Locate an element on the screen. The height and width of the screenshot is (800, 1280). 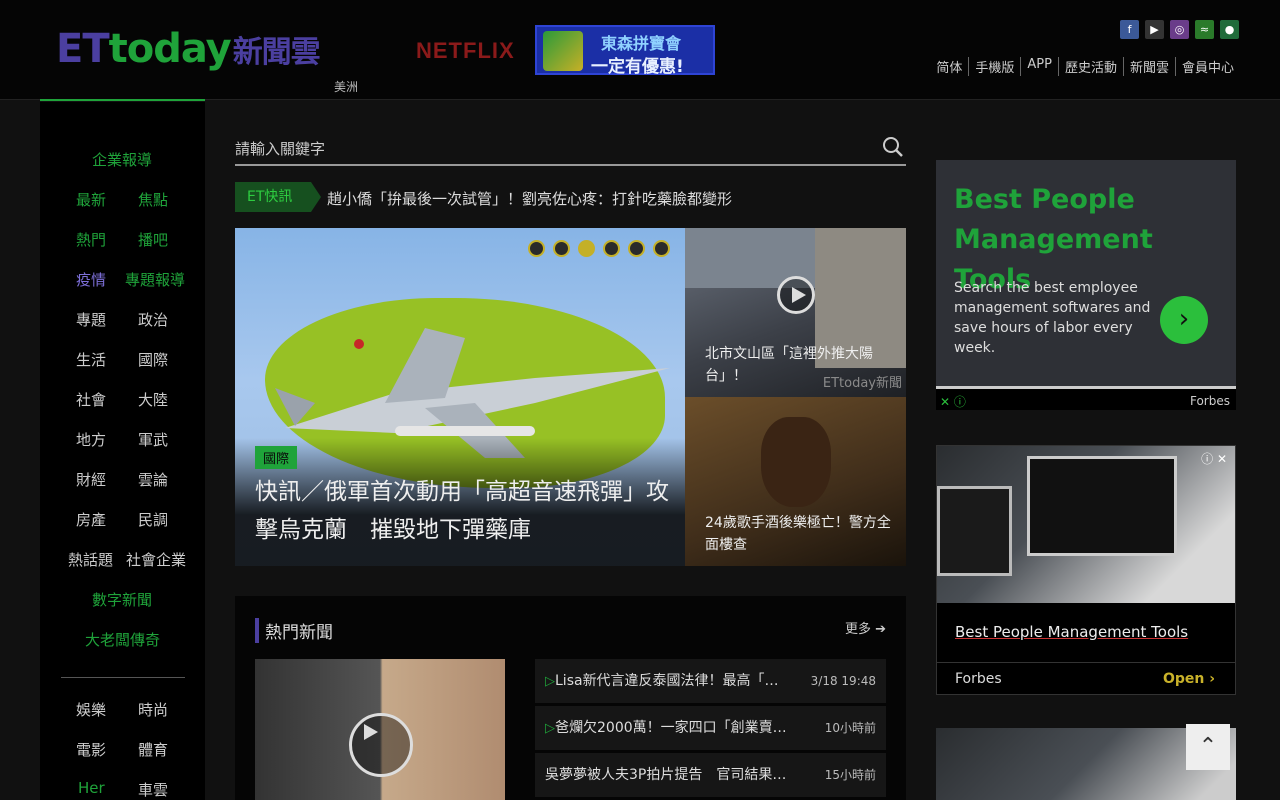
logo-today: today is located at coordinates (170, 49).